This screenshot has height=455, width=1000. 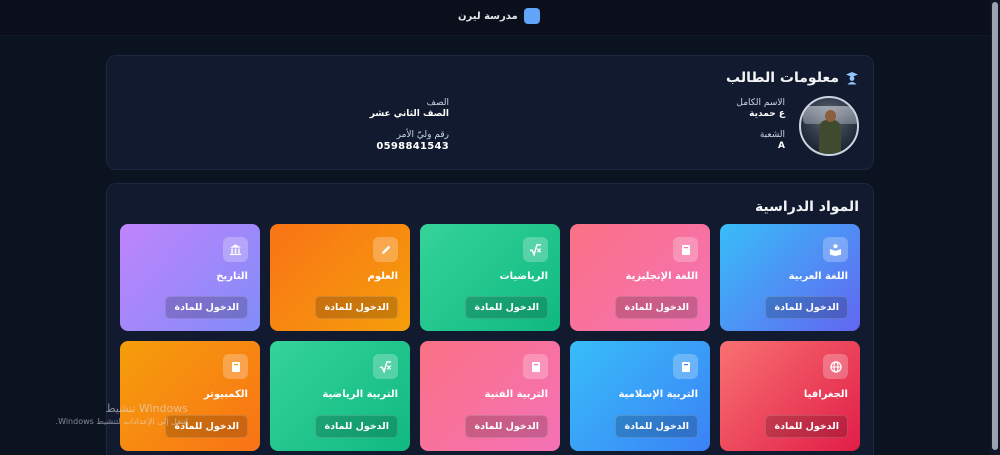 I want to click on school-logo-icon, so click(x=531, y=16).